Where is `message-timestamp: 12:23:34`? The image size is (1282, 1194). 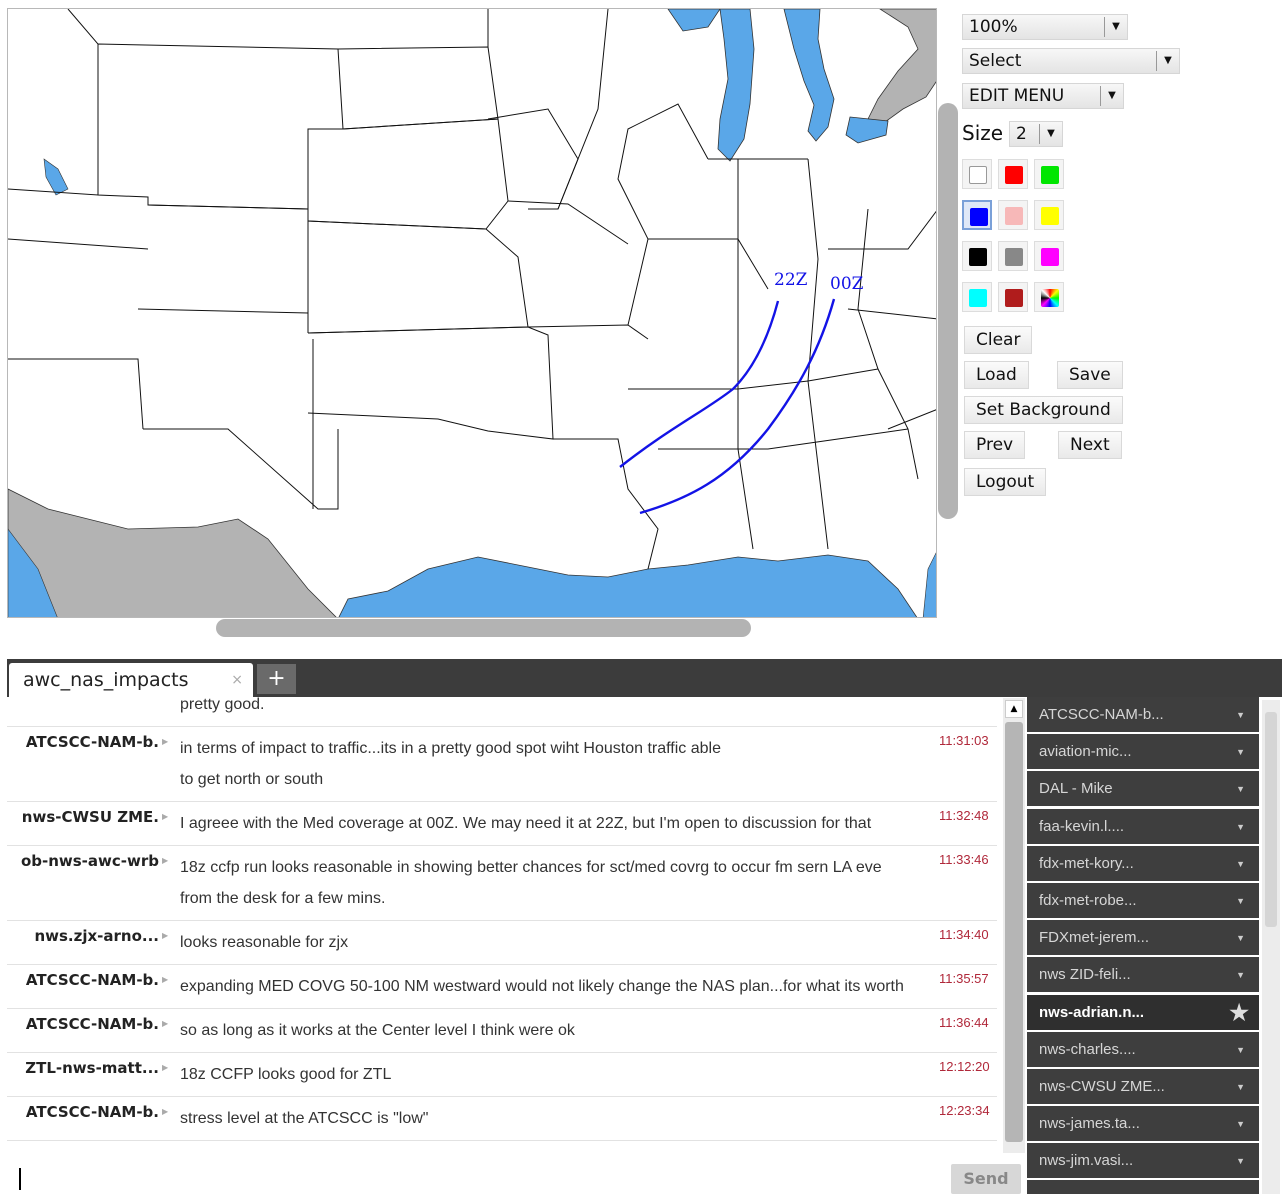
message-timestamp: 12:23:34 is located at coordinates (963, 1110).